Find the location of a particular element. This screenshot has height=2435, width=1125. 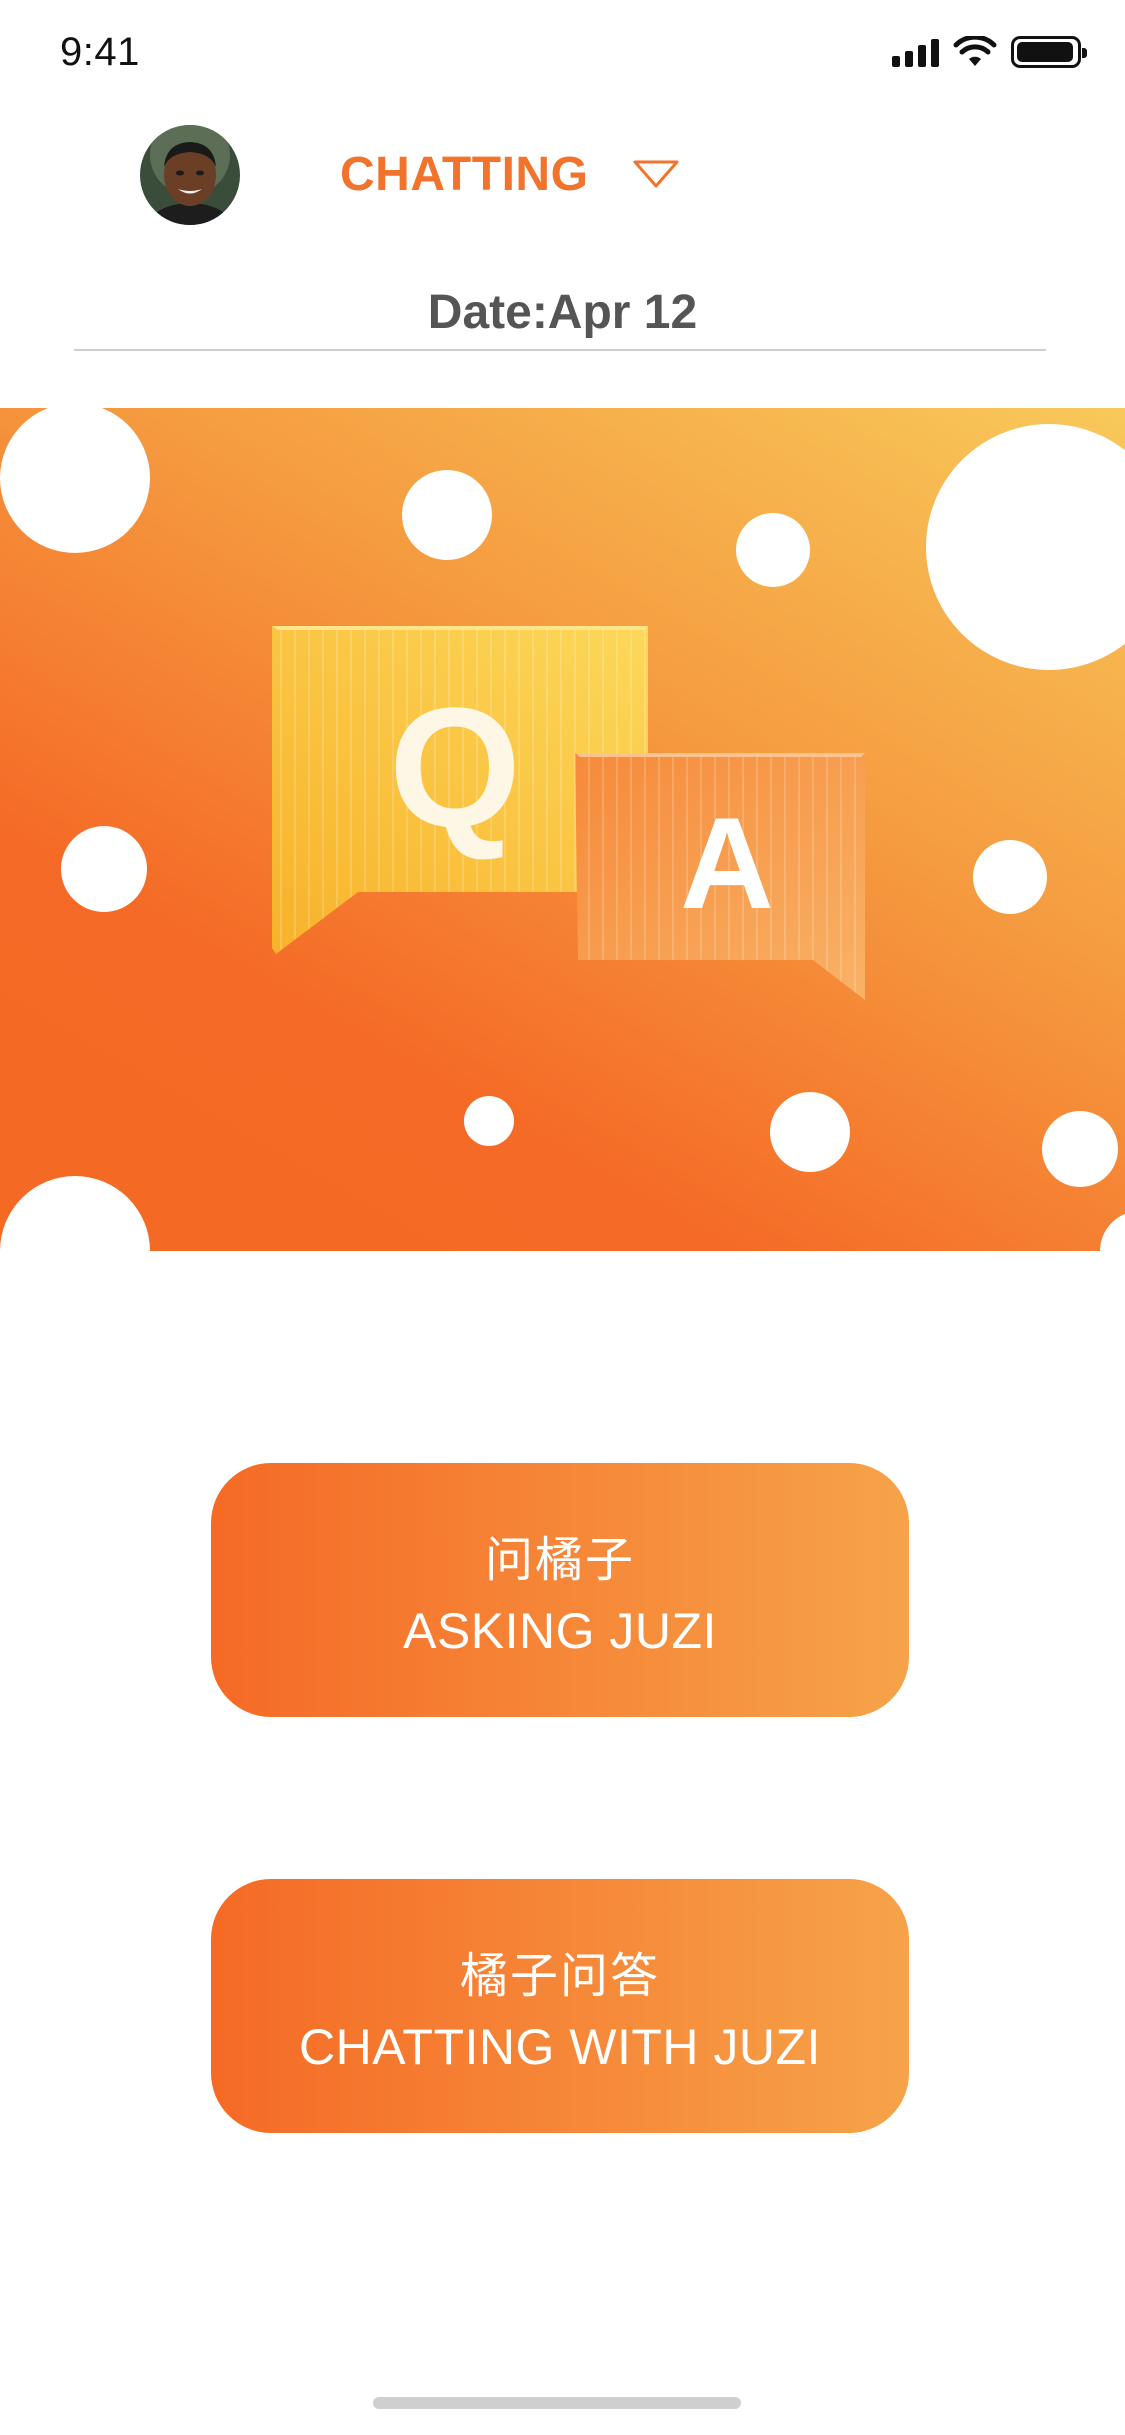

battery-icon is located at coordinates (1049, 52).